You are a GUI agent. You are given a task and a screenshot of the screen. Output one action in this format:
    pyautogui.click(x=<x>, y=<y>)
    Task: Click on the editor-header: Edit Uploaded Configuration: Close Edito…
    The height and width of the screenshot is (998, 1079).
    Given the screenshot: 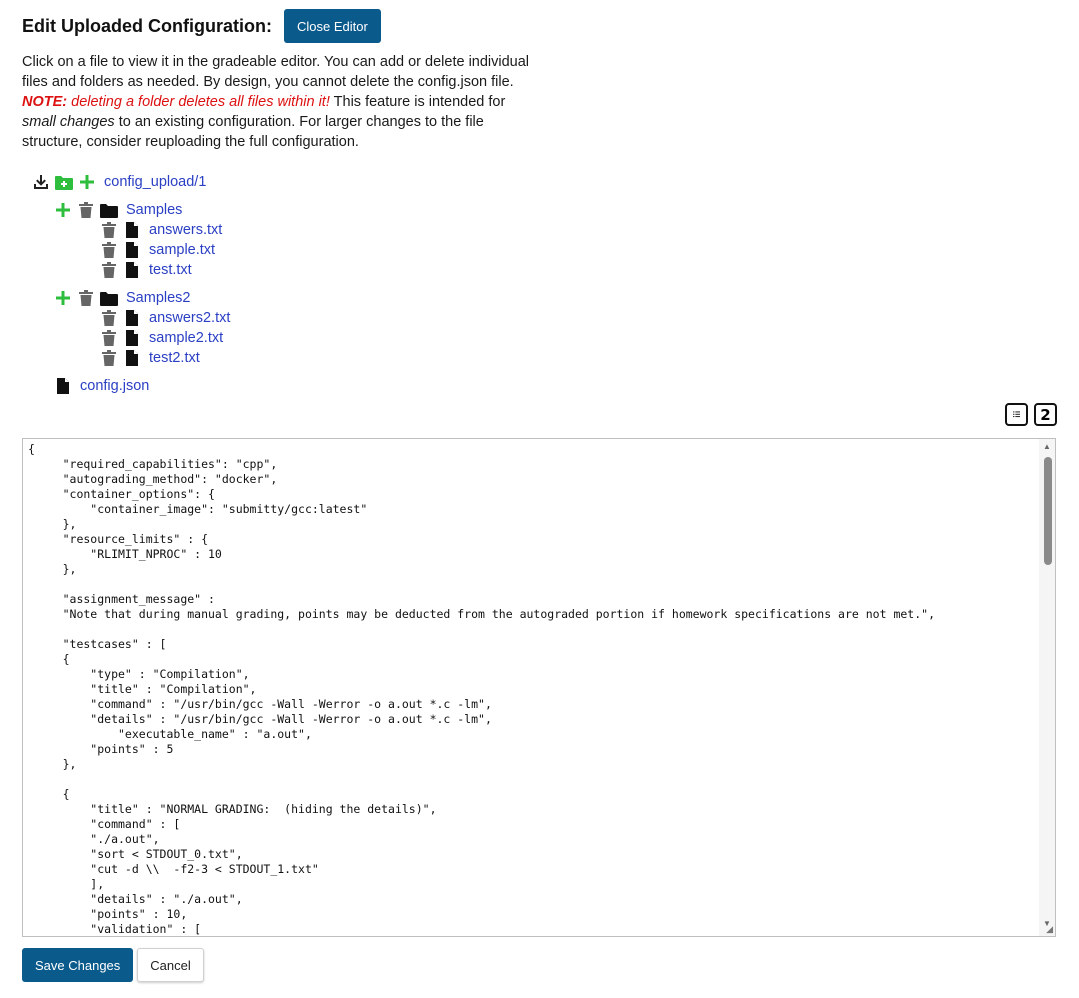 What is the action you would take?
    pyautogui.click(x=201, y=26)
    